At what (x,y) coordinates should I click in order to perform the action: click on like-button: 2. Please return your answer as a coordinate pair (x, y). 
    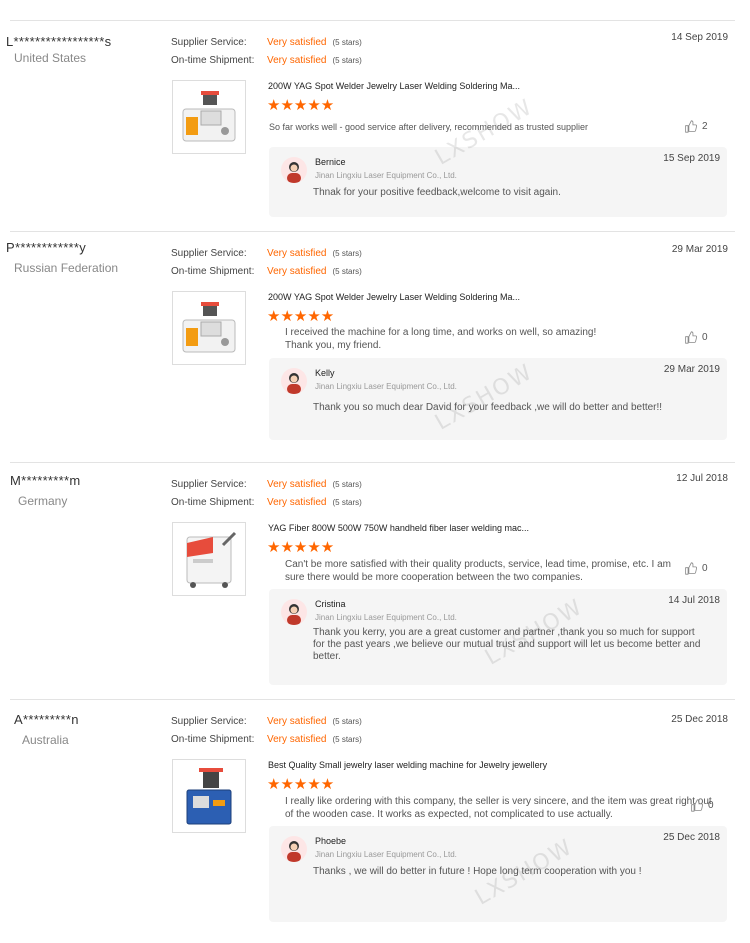
    Looking at the image, I should click on (696, 126).